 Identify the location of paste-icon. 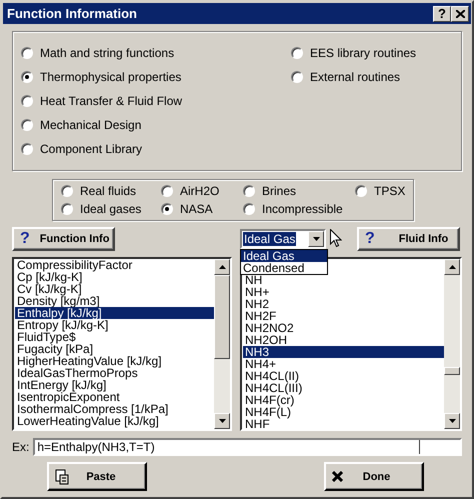
(62, 476).